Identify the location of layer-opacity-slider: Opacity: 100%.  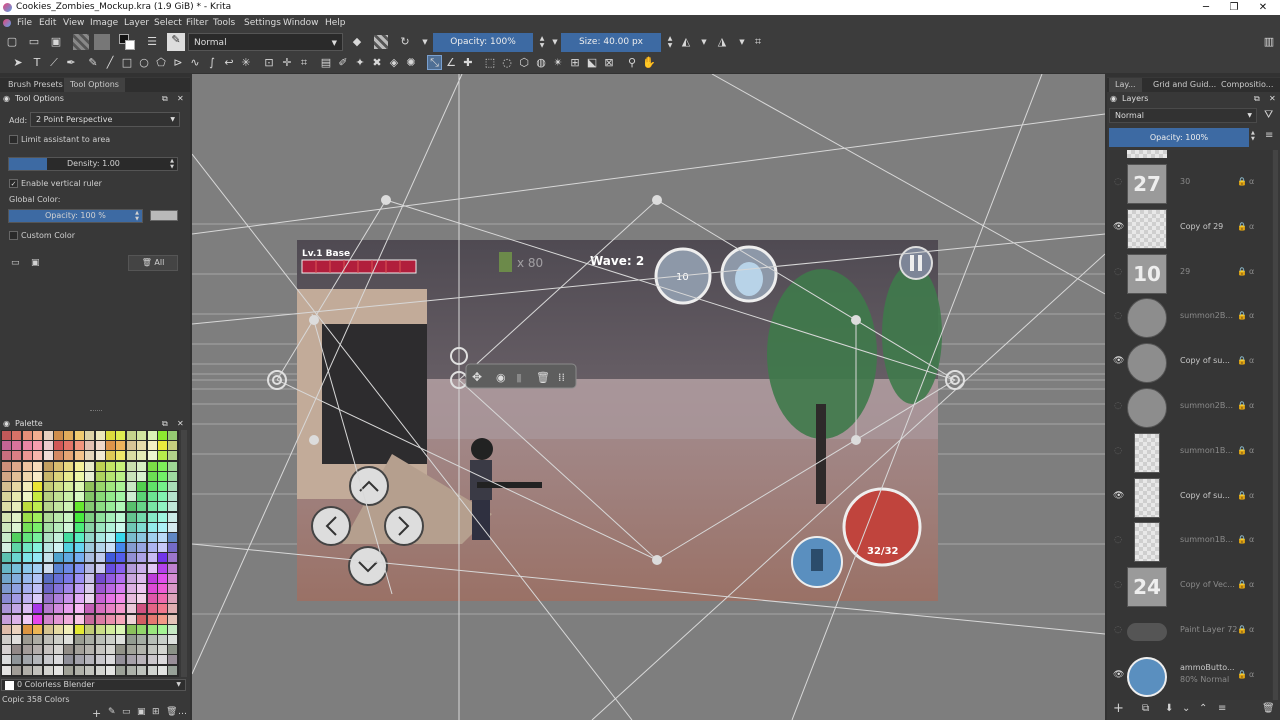
(1179, 137).